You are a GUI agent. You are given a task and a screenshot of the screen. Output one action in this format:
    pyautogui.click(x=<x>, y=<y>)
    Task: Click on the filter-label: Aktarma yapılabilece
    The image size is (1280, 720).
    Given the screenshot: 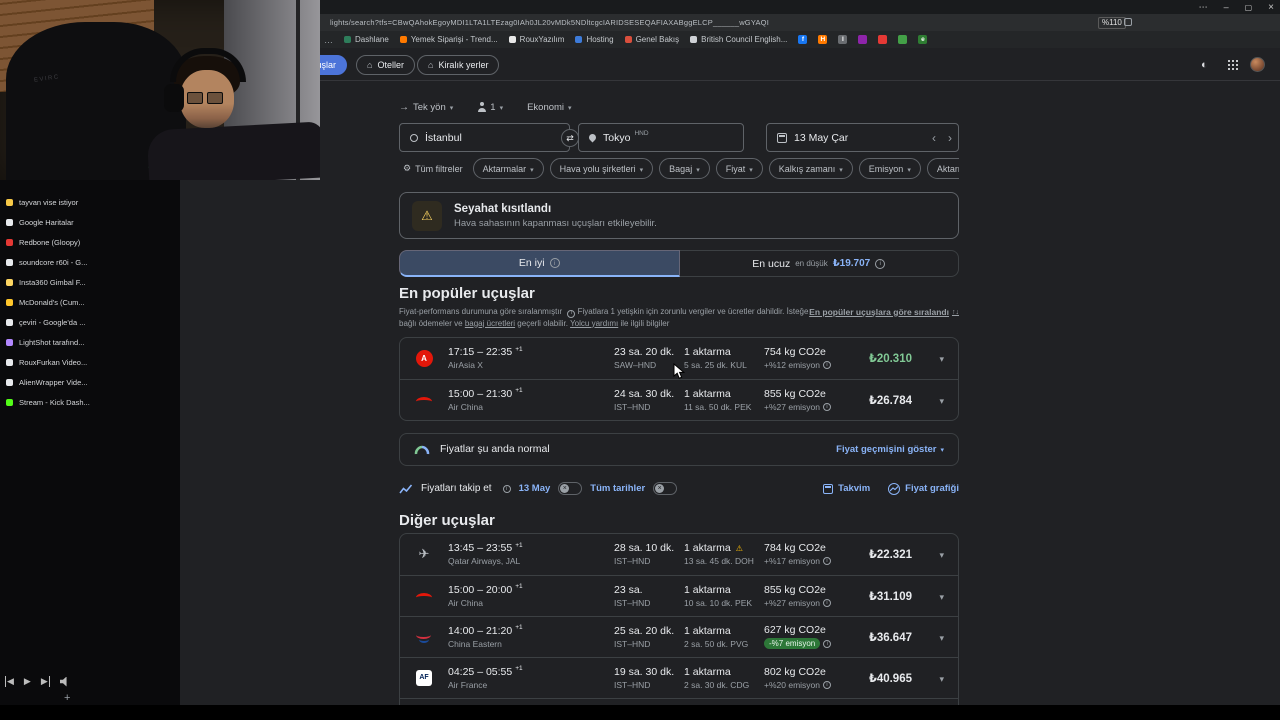 What is the action you would take?
    pyautogui.click(x=947, y=168)
    